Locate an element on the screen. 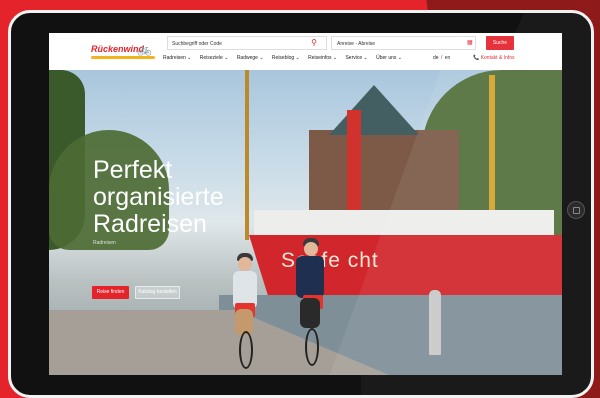 The width and height of the screenshot is (600, 398). bicycle-icon: 🚲 is located at coordinates (144, 49).